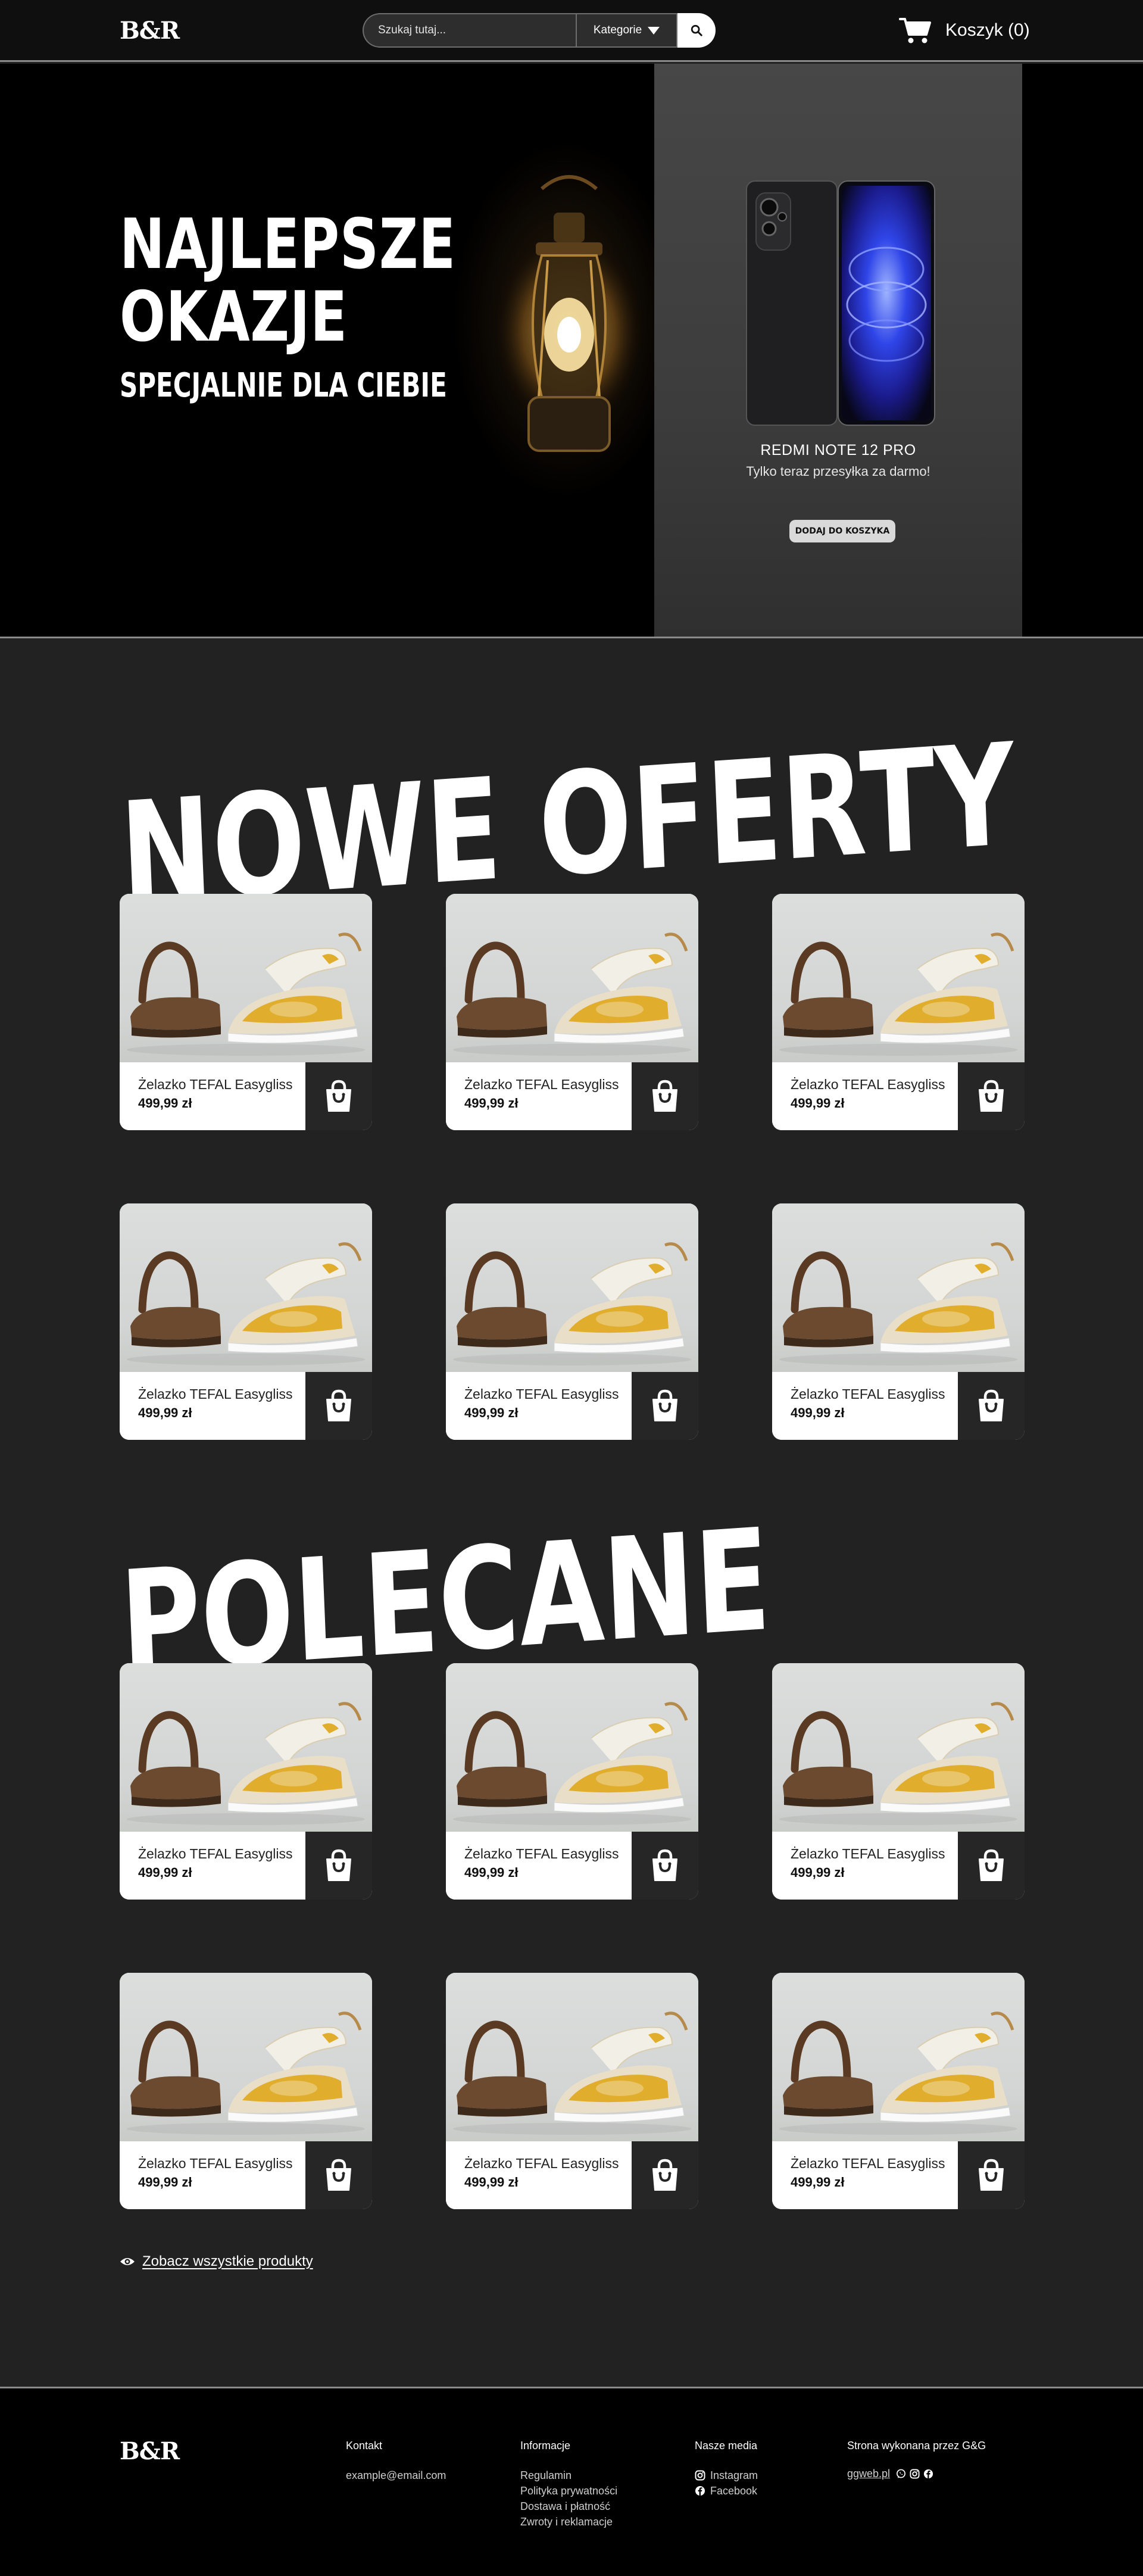  What do you see at coordinates (283, 385) in the screenshot?
I see `hero-subtitle: SPECJALNIE DLA CIEBIE` at bounding box center [283, 385].